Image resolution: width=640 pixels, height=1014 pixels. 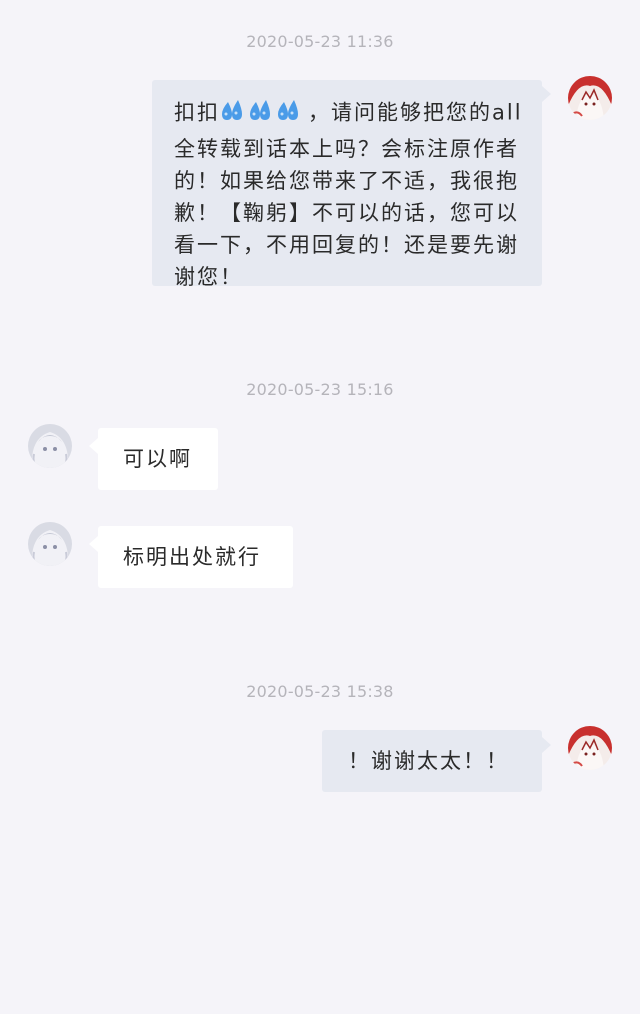 I want to click on timestamp: 2020-05-23 15:38, so click(x=320, y=691).